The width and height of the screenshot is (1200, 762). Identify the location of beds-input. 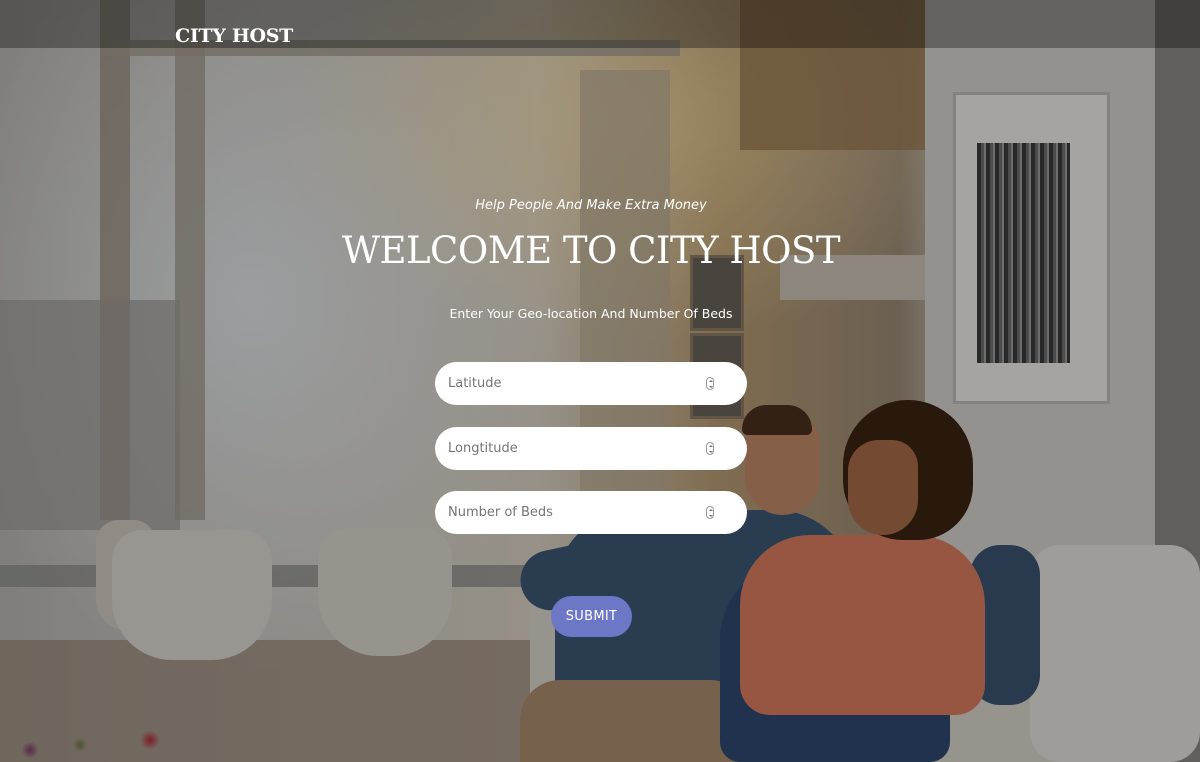
(591, 512).